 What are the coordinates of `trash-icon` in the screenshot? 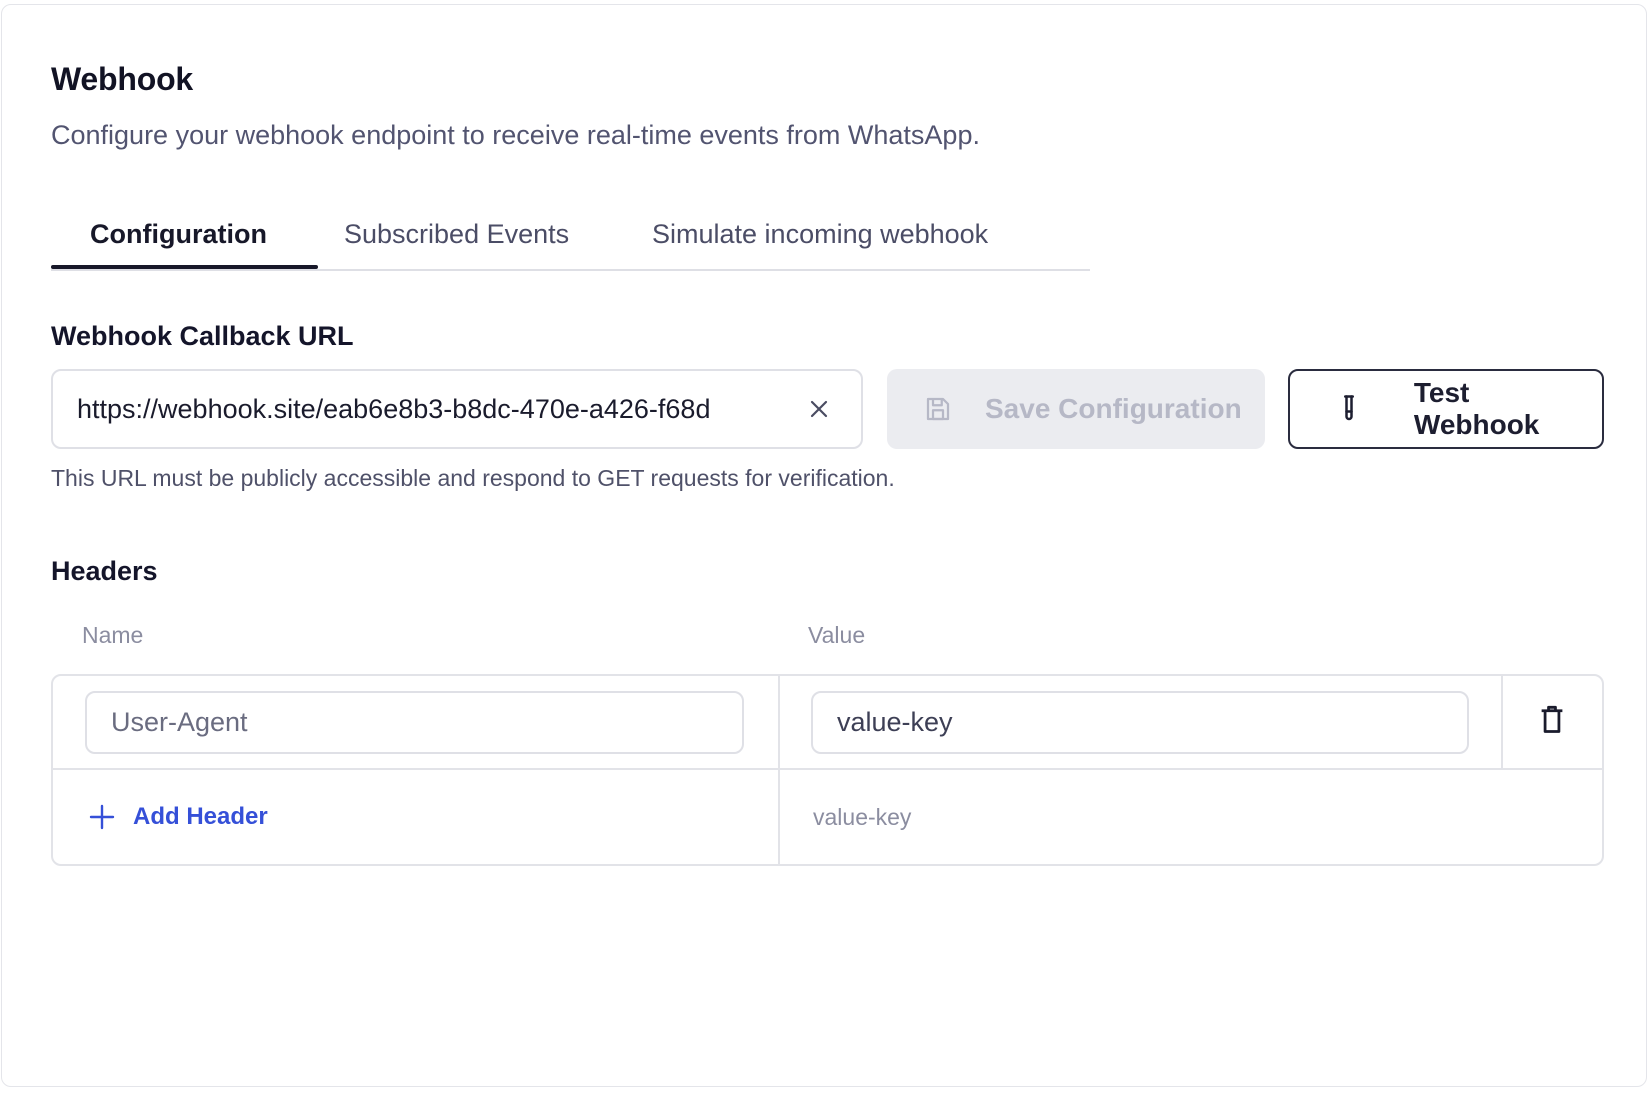 It's located at (1552, 722).